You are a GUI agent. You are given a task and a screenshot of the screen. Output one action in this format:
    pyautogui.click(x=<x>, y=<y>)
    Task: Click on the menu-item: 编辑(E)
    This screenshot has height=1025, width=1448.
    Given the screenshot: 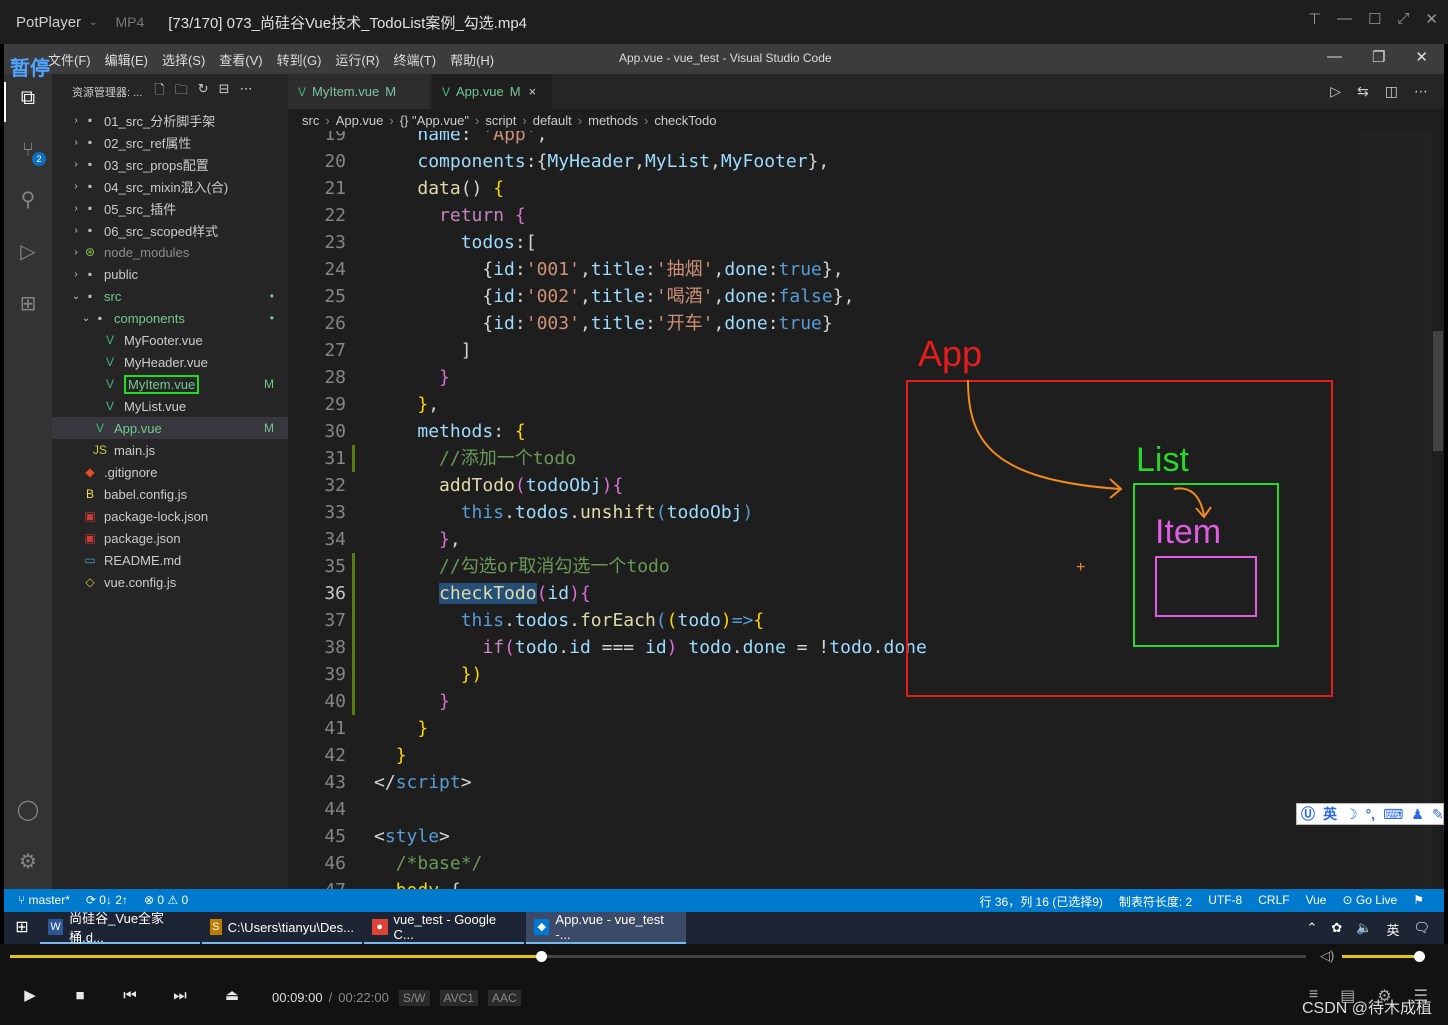 What is the action you would take?
    pyautogui.click(x=126, y=59)
    